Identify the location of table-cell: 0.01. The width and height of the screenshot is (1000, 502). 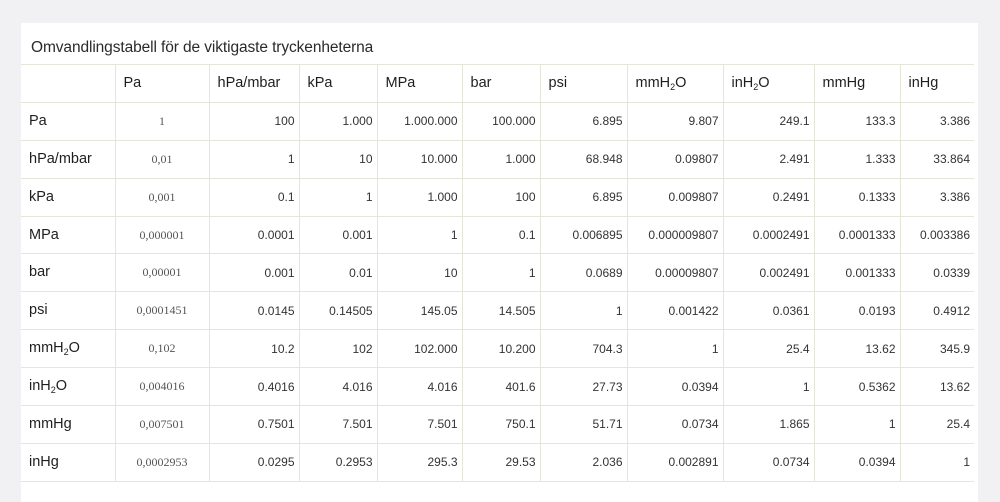
(338, 273).